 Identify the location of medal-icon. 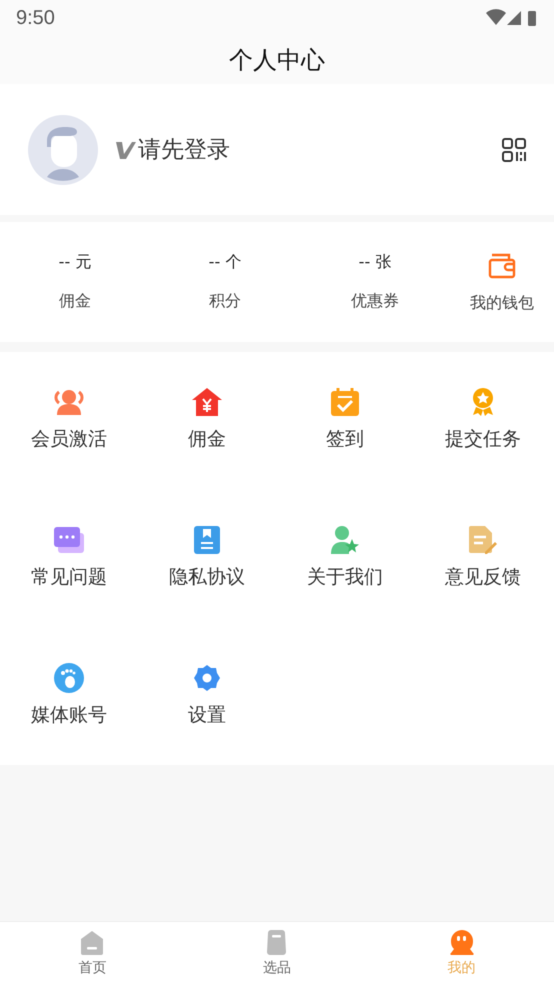
(483, 402).